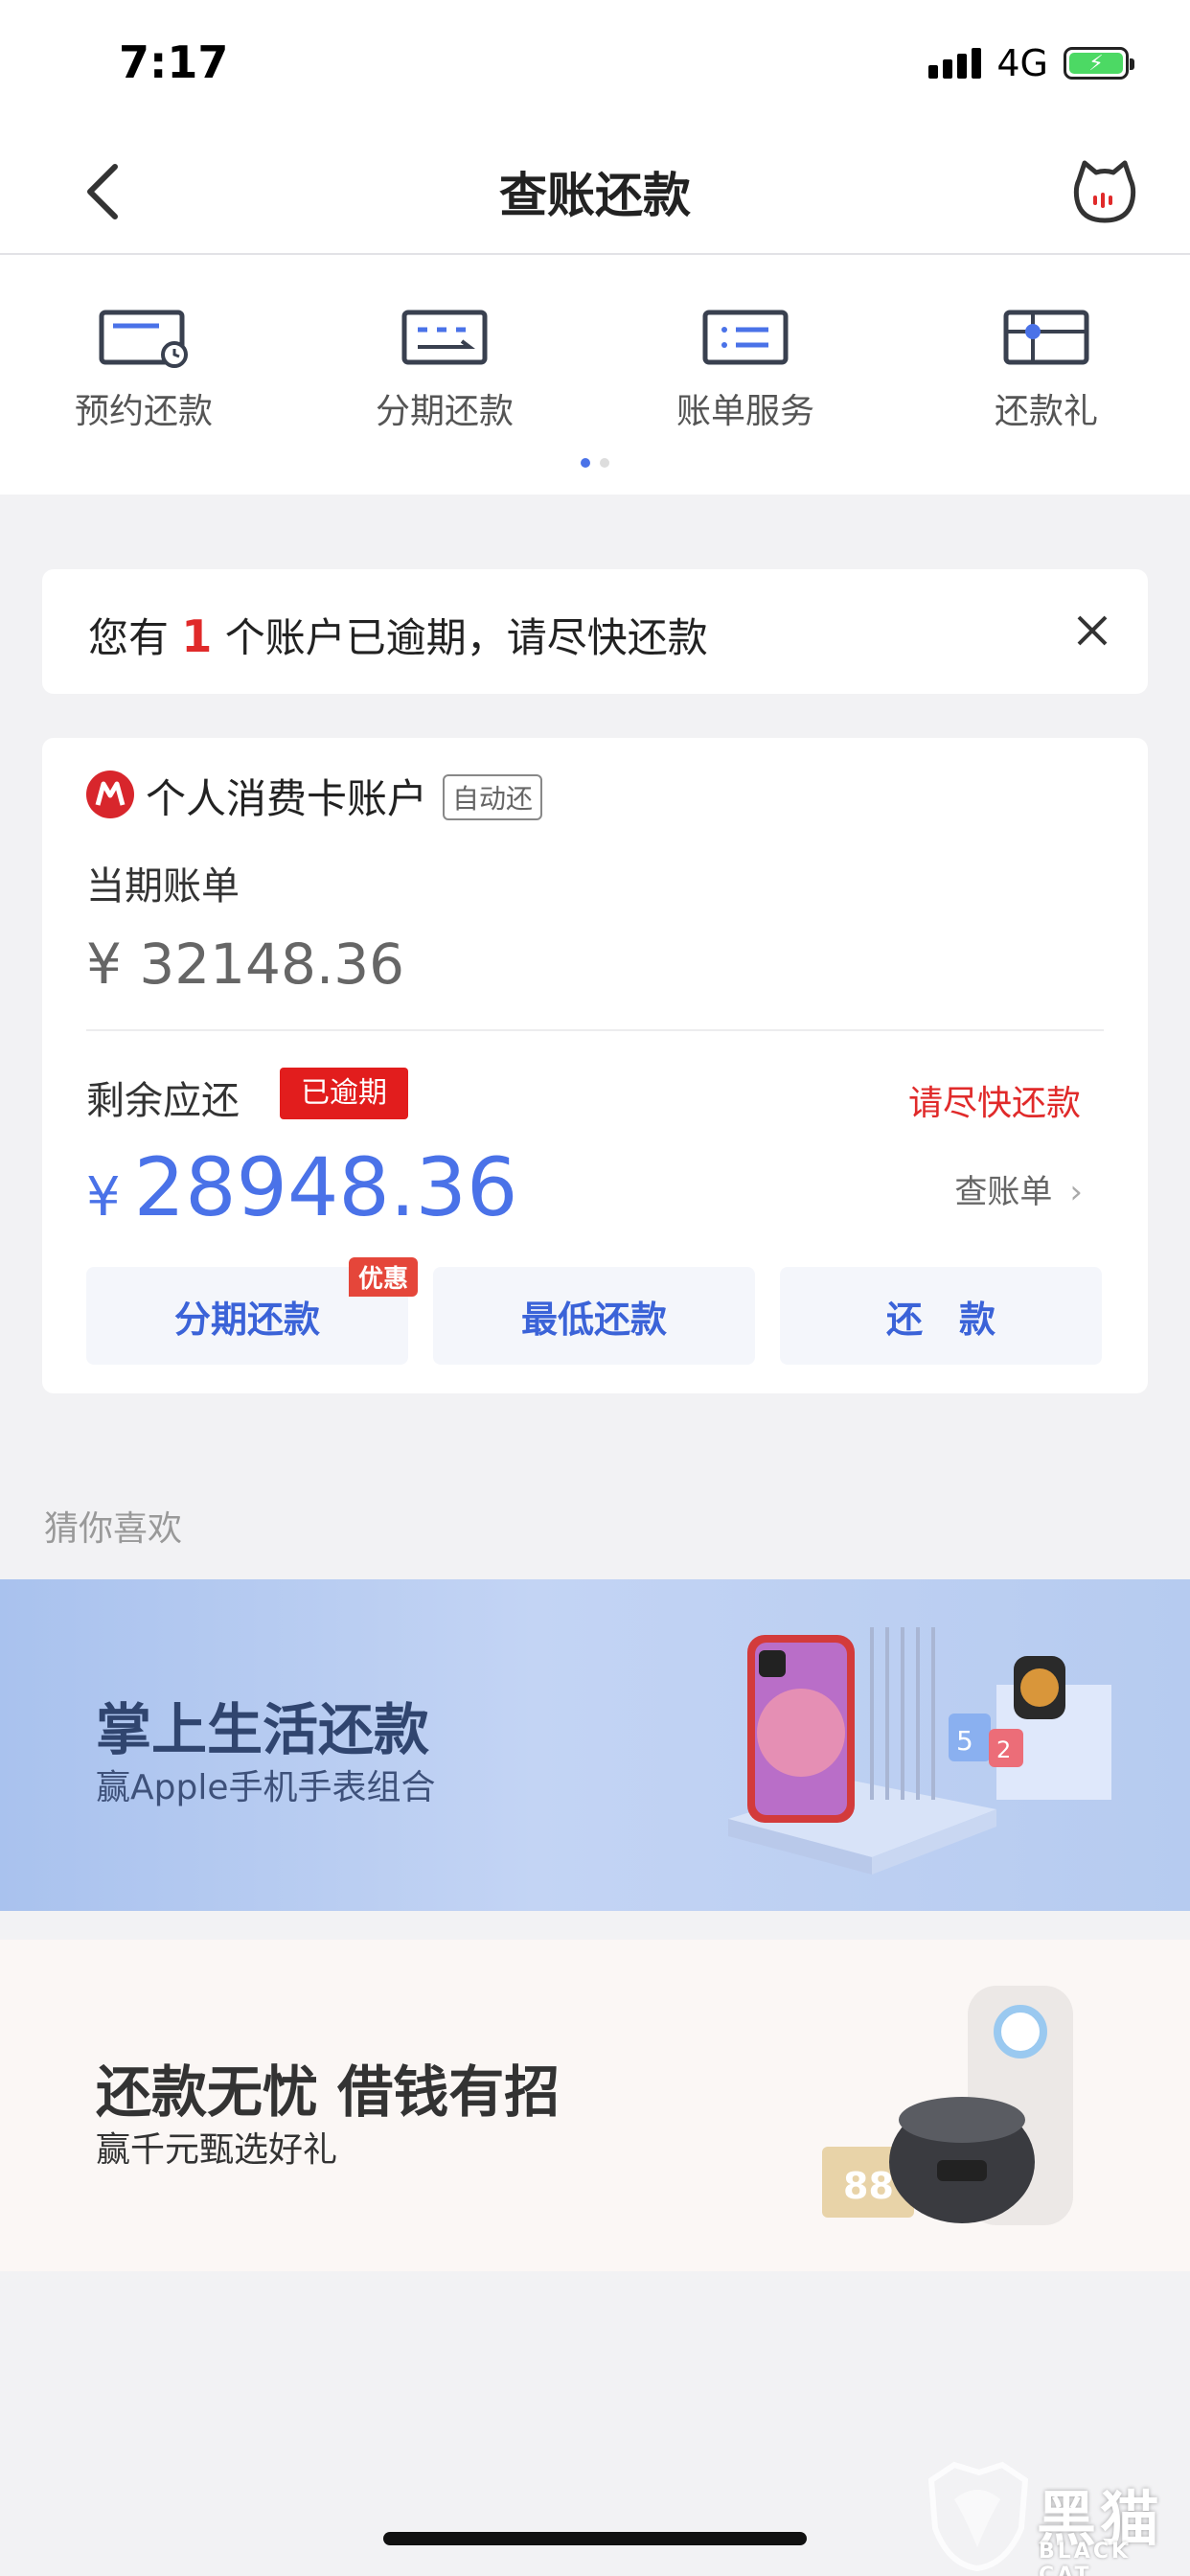  What do you see at coordinates (920, 1750) in the screenshot?
I see `apple-products-illustration: 5 2` at bounding box center [920, 1750].